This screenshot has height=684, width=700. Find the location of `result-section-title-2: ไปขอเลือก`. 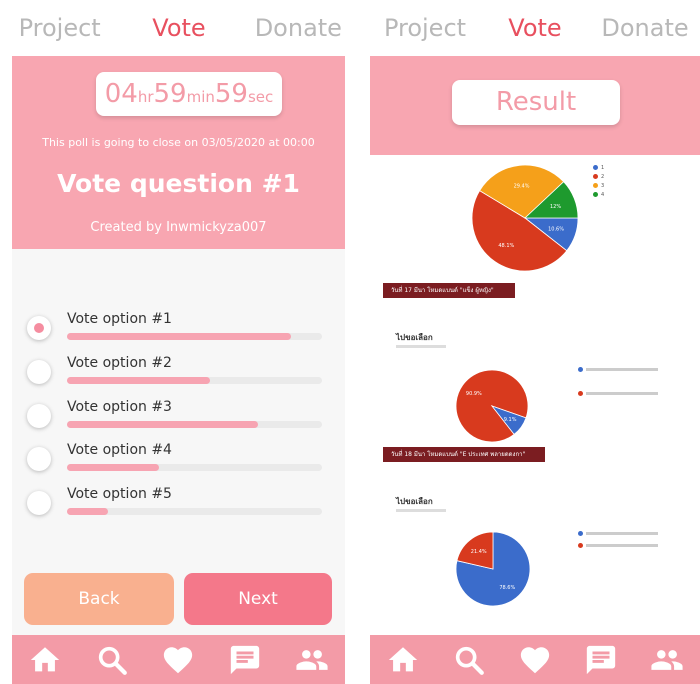

result-section-title-2: ไปขอเลือก is located at coordinates (414, 337).